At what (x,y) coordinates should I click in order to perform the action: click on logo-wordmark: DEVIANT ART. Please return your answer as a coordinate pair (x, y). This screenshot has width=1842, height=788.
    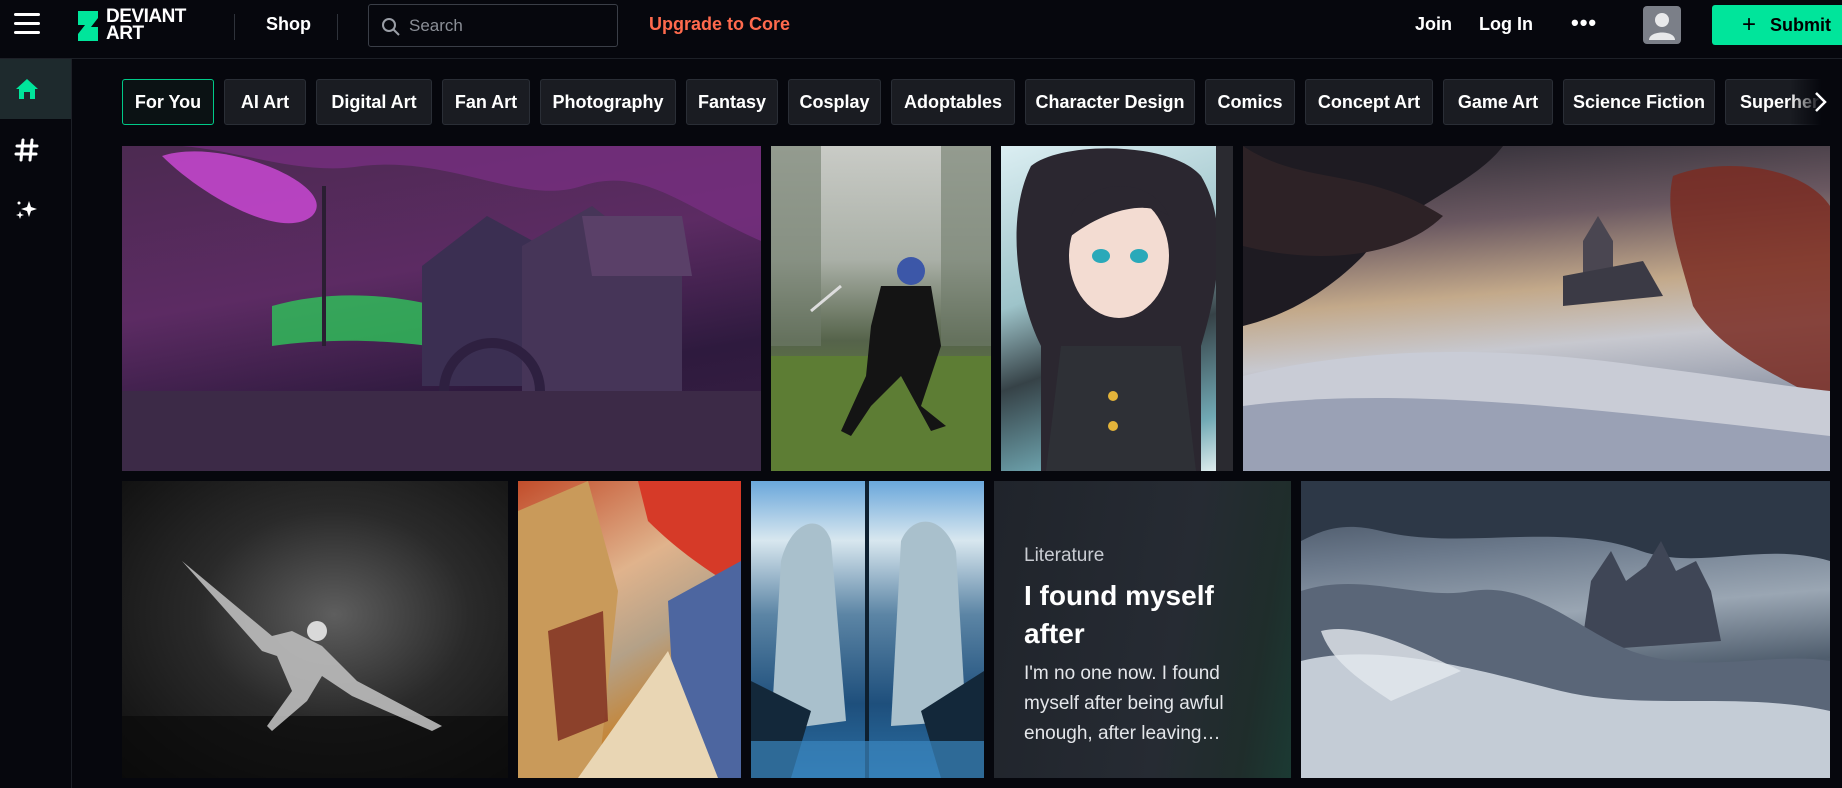
    Looking at the image, I should click on (146, 25).